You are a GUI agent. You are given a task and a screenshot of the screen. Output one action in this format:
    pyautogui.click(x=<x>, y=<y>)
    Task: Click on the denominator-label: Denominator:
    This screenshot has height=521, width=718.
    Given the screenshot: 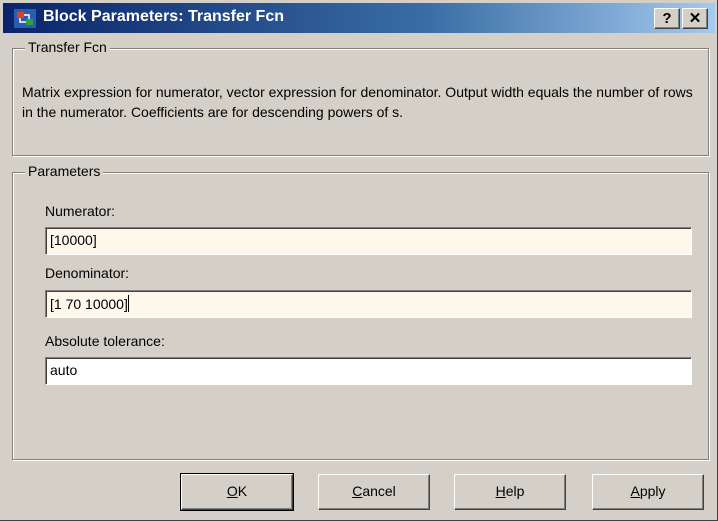 What is the action you would take?
    pyautogui.click(x=87, y=273)
    